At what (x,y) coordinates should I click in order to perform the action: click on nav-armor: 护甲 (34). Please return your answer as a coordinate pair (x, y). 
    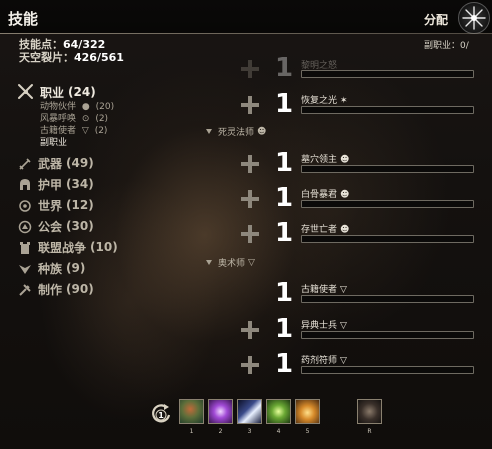
    Looking at the image, I should click on (56, 184).